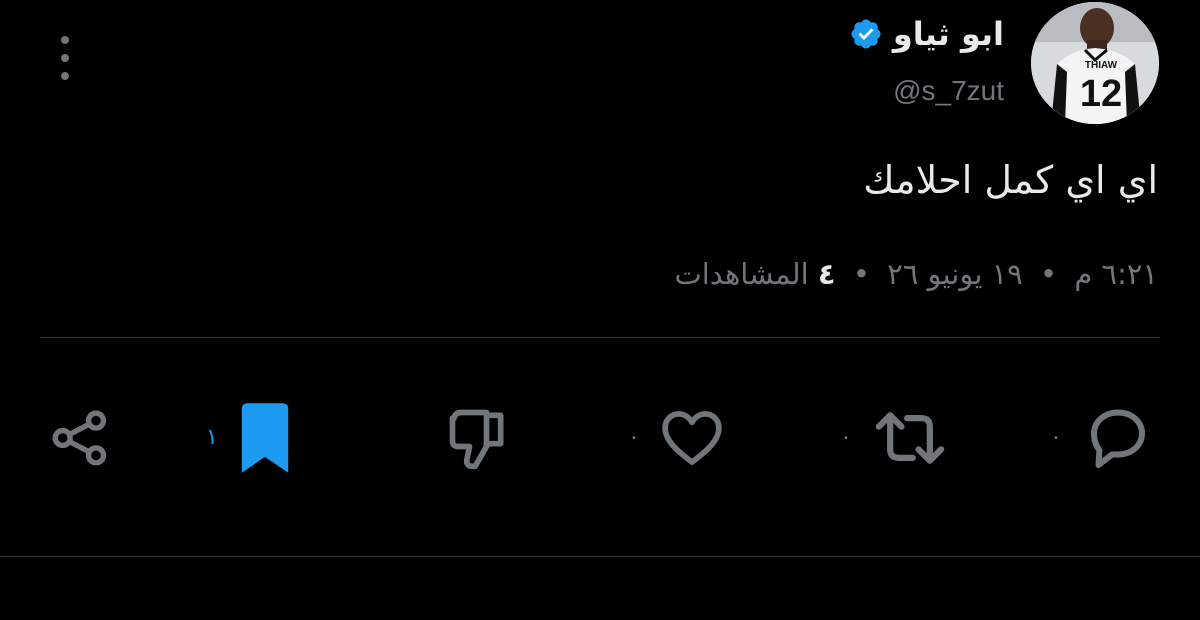 This screenshot has height=620, width=1200. What do you see at coordinates (1101, 65) in the screenshot?
I see `jersey-name: THIAW` at bounding box center [1101, 65].